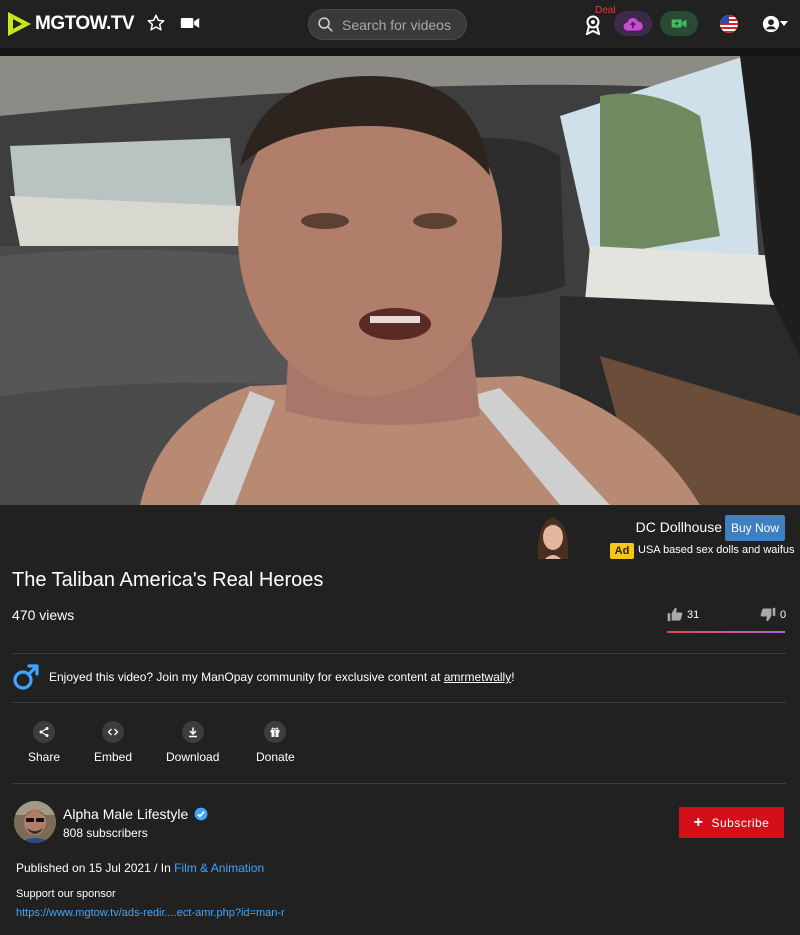  What do you see at coordinates (95, 868) in the screenshot?
I see `published-date: Published on 15 Jul 2021 / In` at bounding box center [95, 868].